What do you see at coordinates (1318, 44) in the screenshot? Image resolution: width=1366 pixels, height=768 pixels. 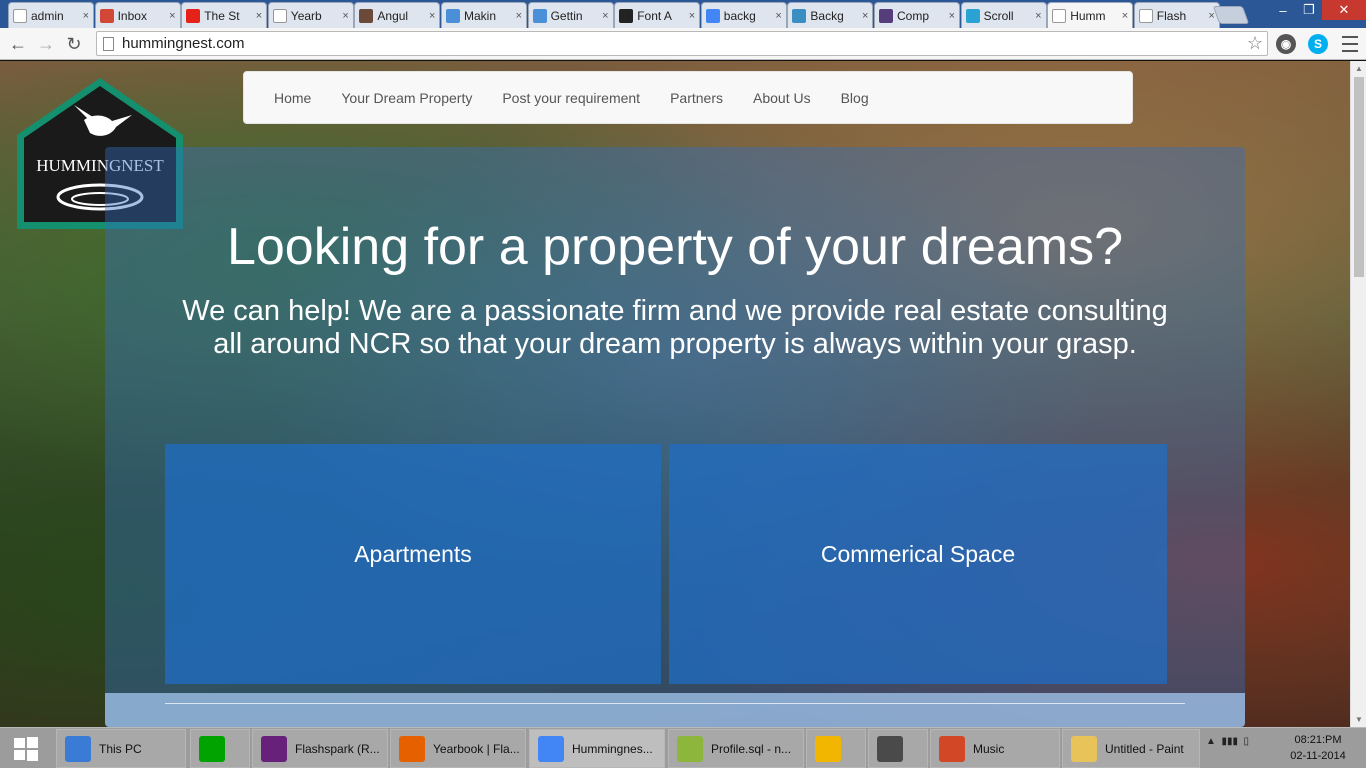 I see `skype-icon: S` at bounding box center [1318, 44].